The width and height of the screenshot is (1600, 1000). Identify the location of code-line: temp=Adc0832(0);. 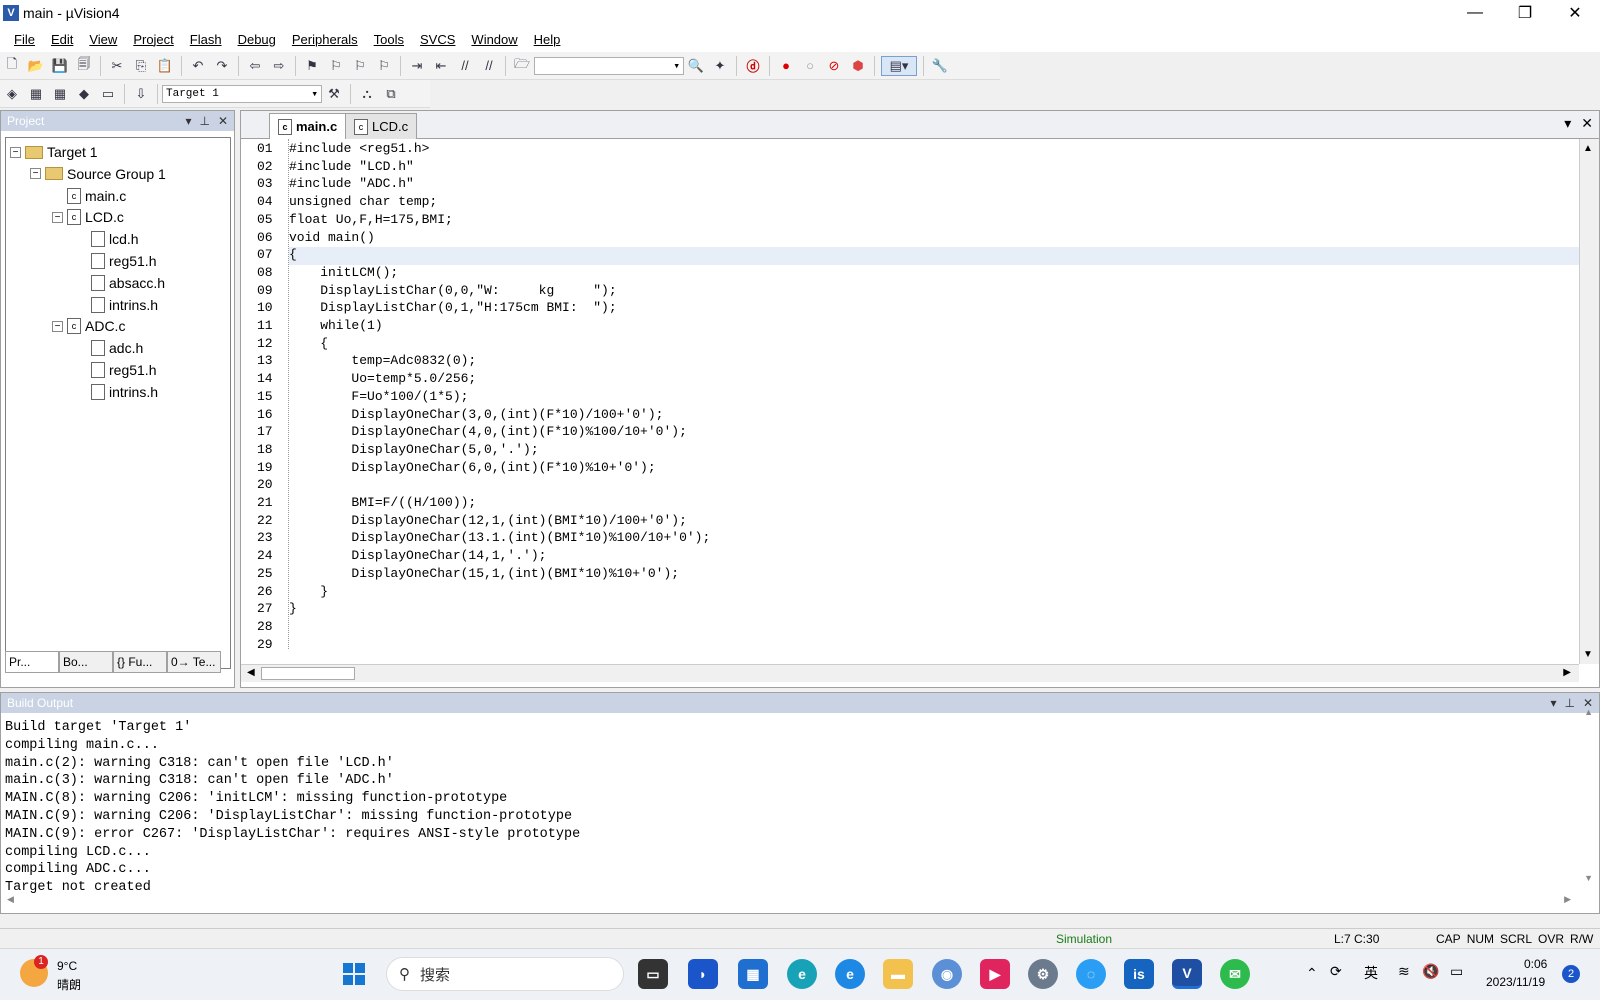
(382, 362).